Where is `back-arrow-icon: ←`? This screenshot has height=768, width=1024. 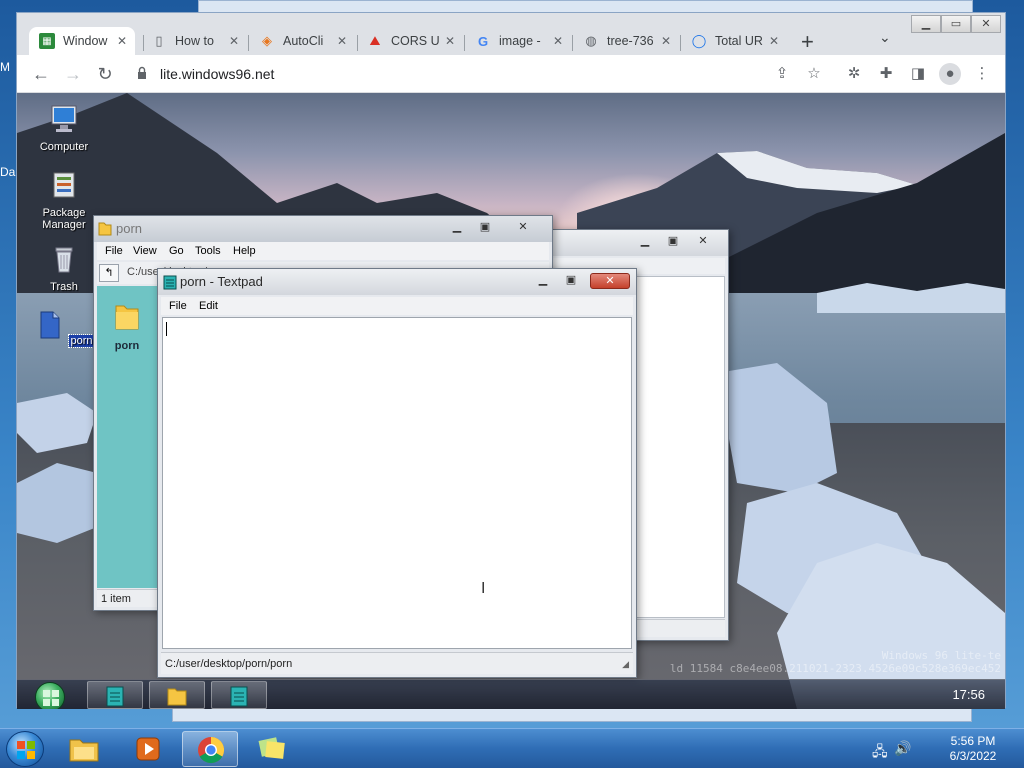
back-arrow-icon: ← is located at coordinates (41, 74).